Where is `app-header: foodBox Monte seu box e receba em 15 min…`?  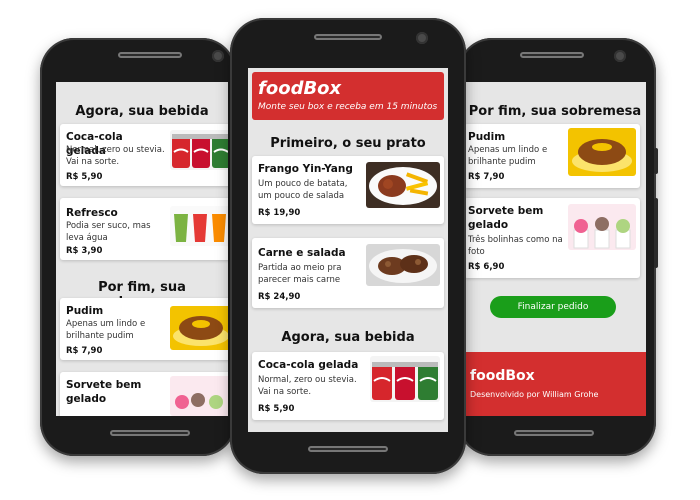 app-header: foodBox Monte seu box e receba em 15 min… is located at coordinates (348, 96).